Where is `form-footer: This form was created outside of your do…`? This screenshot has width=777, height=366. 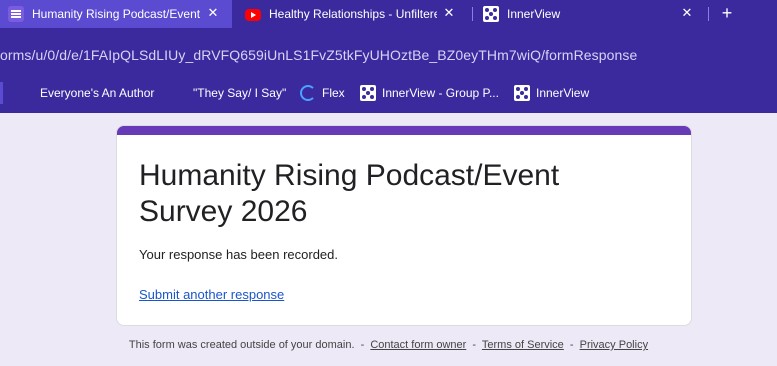
form-footer: This form was created outside of your do… is located at coordinates (388, 345).